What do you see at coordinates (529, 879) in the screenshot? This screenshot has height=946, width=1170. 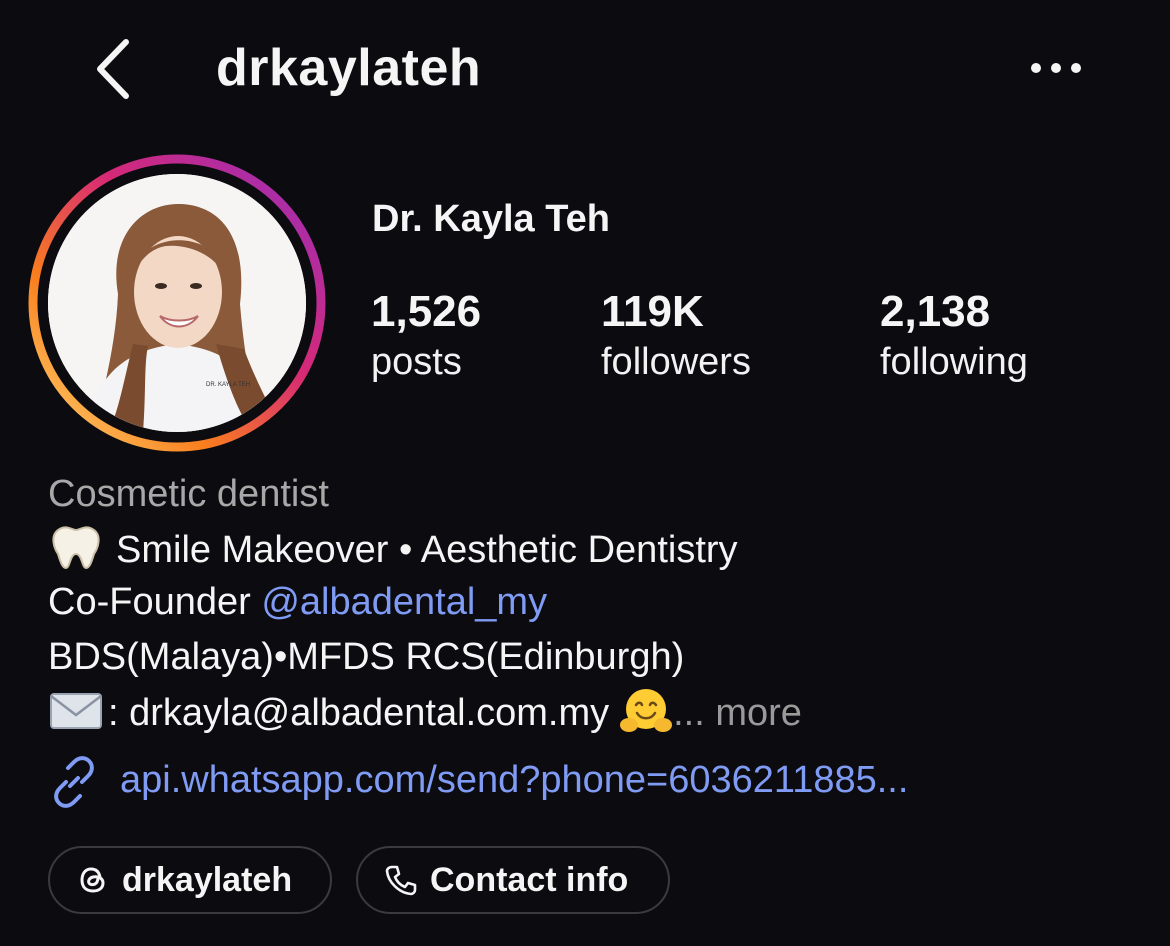 I see `contact-info-label: Contact info` at bounding box center [529, 879].